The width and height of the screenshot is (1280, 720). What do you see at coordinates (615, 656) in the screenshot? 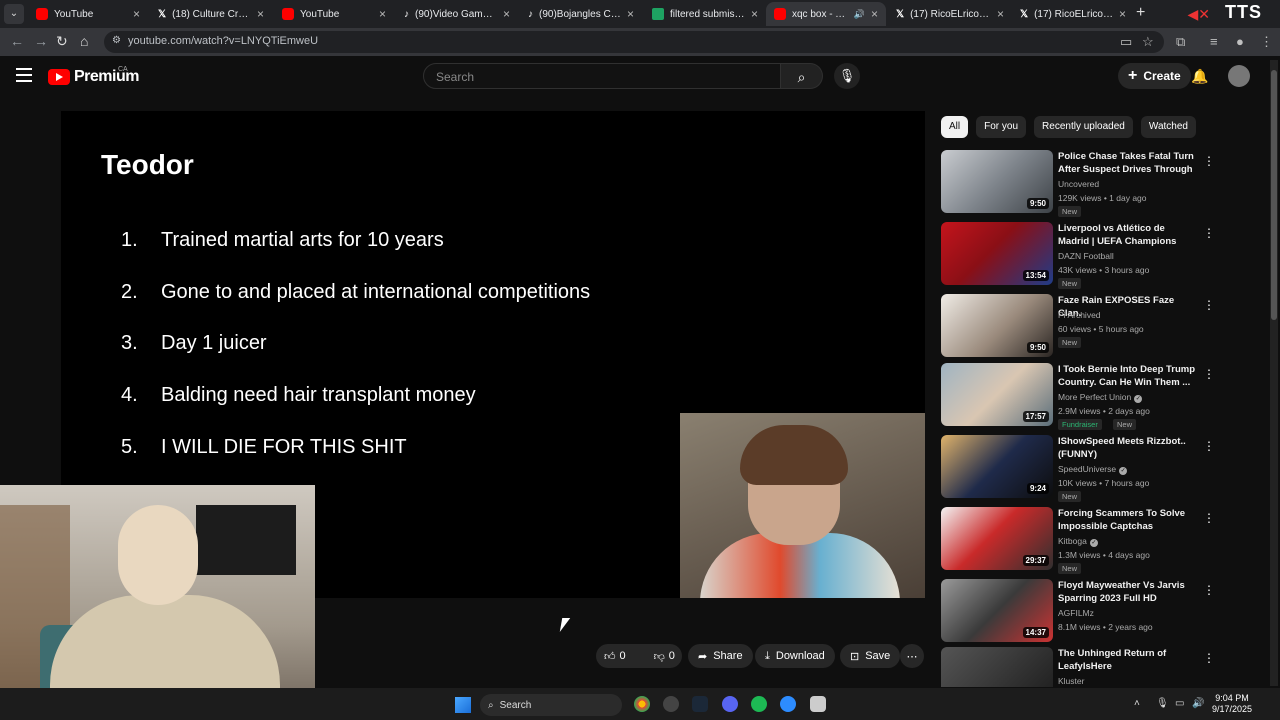
I see `like-button: 👍︎ 0` at bounding box center [615, 656].